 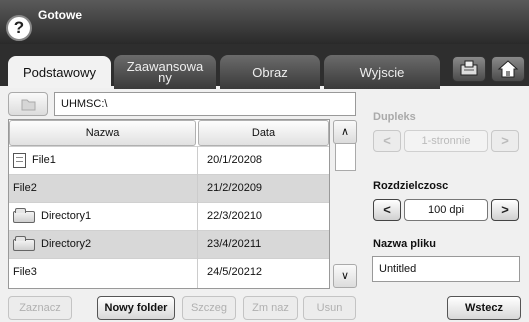 I want to click on row-name: File1, so click(x=34, y=160).